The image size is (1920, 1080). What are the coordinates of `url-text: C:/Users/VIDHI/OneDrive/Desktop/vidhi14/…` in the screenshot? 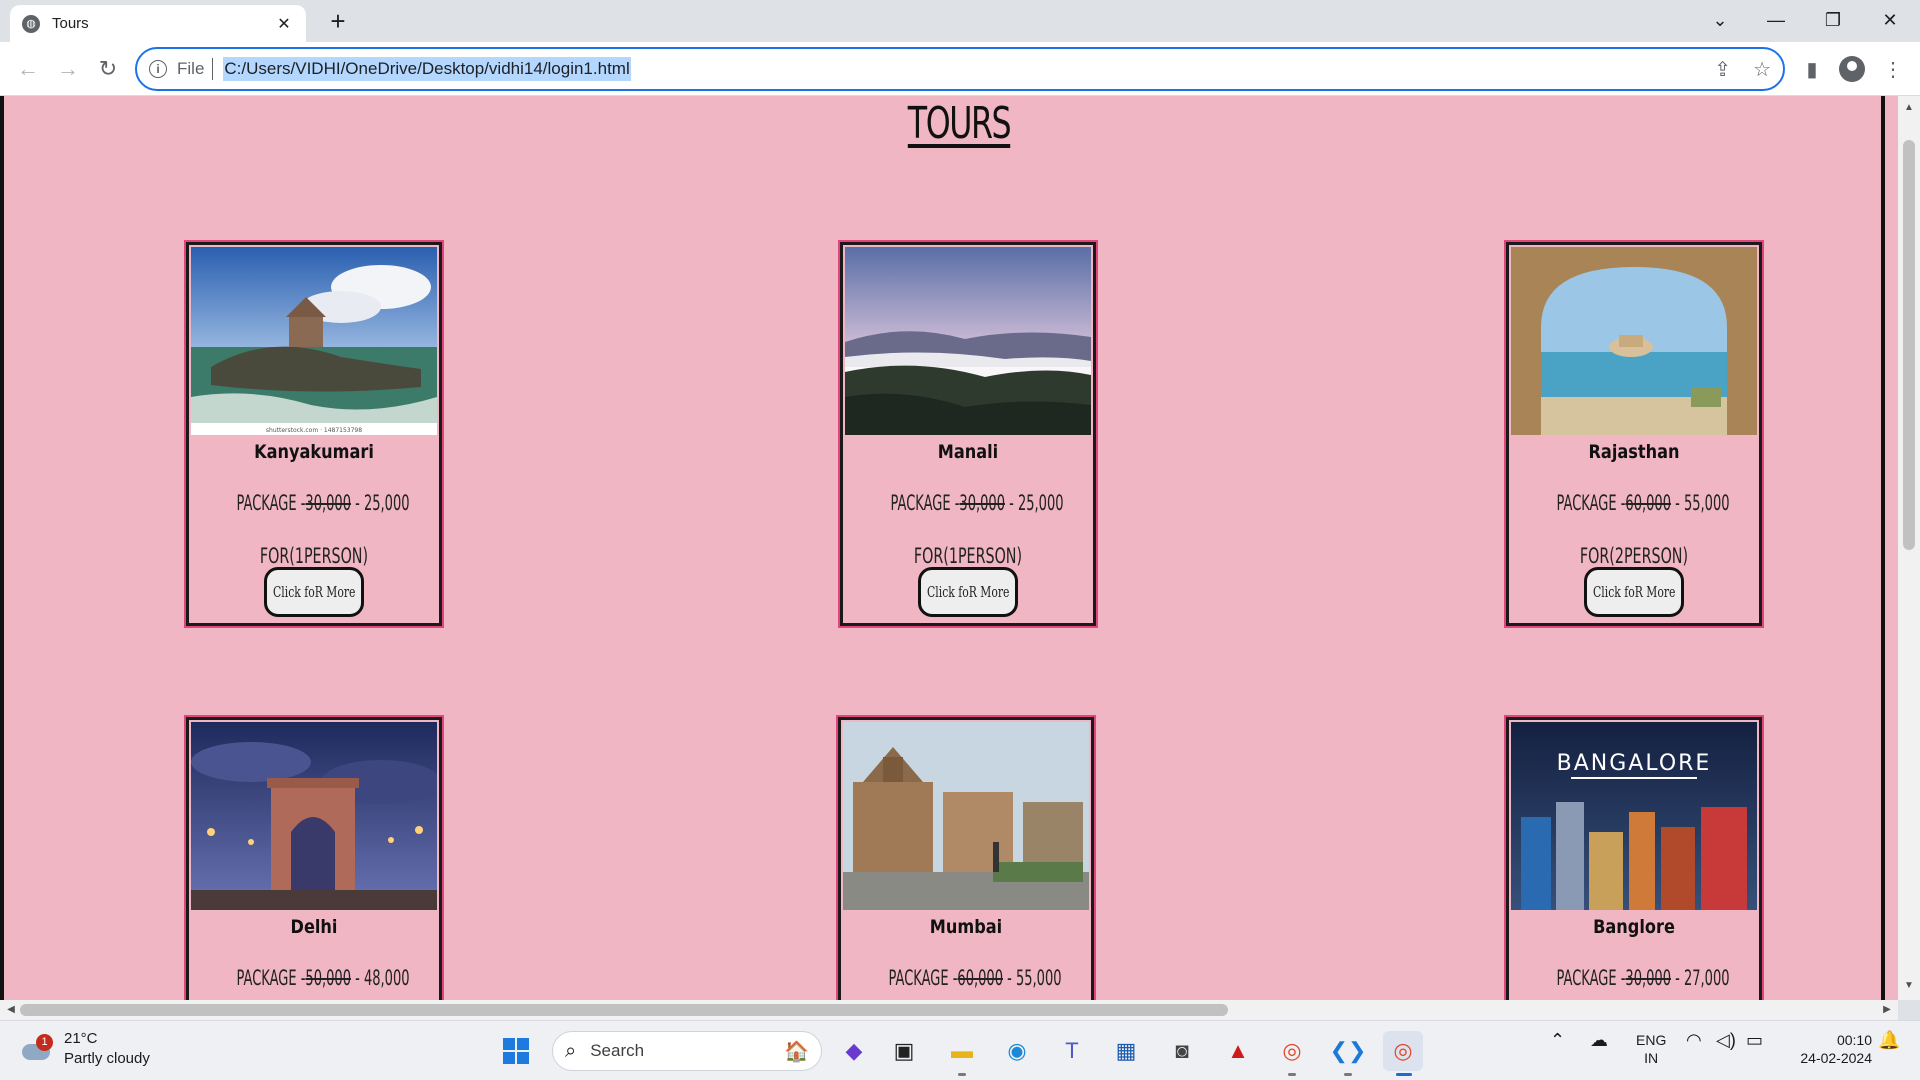 It's located at (427, 69).